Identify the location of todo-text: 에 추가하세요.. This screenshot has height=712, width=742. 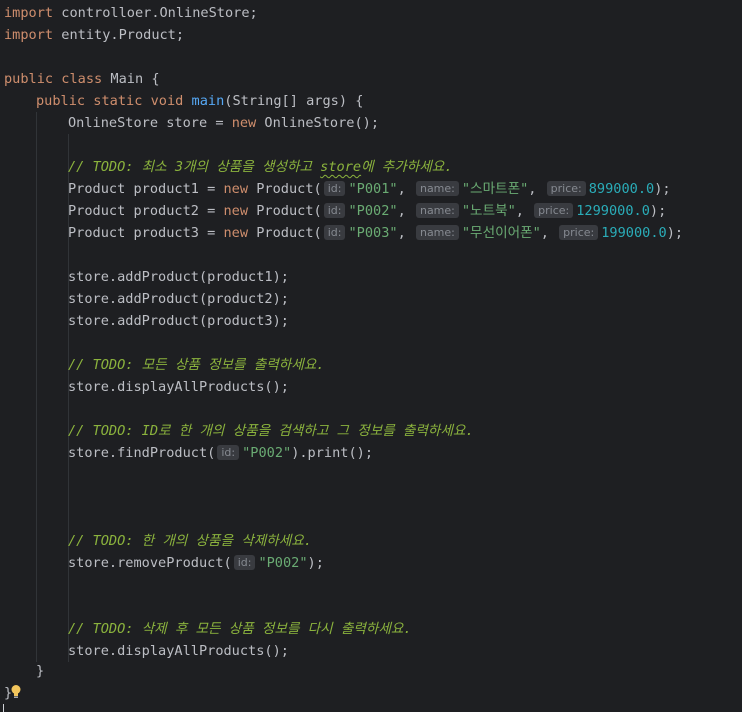
(407, 167).